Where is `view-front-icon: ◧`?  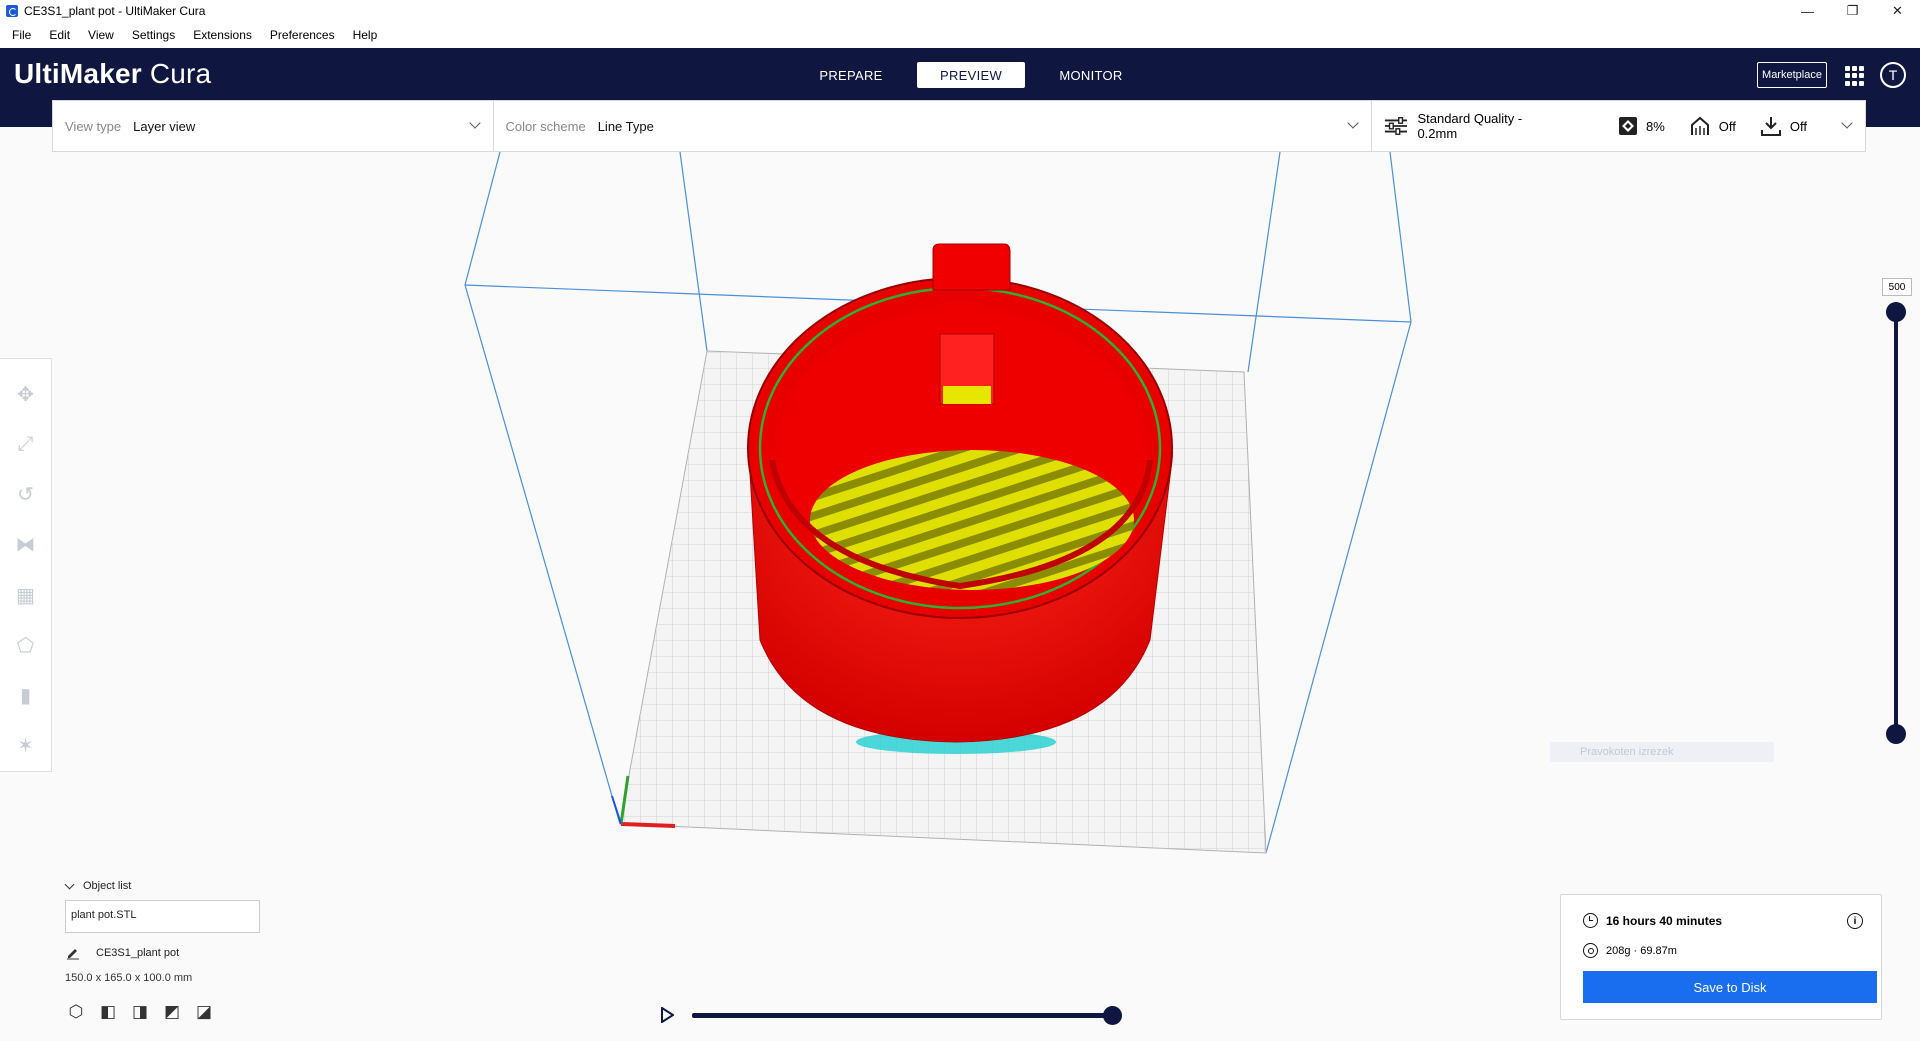
view-front-icon: ◧ is located at coordinates (108, 1012).